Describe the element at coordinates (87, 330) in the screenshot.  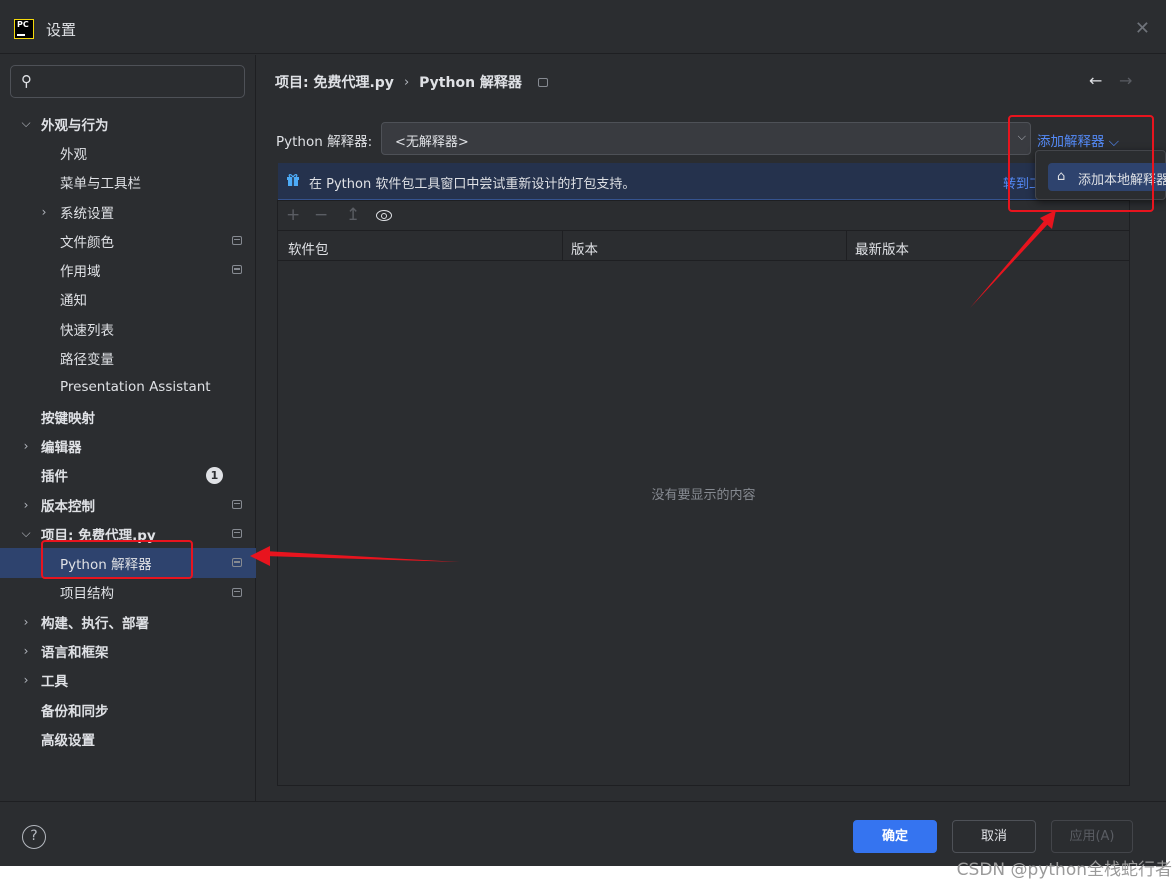
I see `sidebar-item-label: 快速列表` at that location.